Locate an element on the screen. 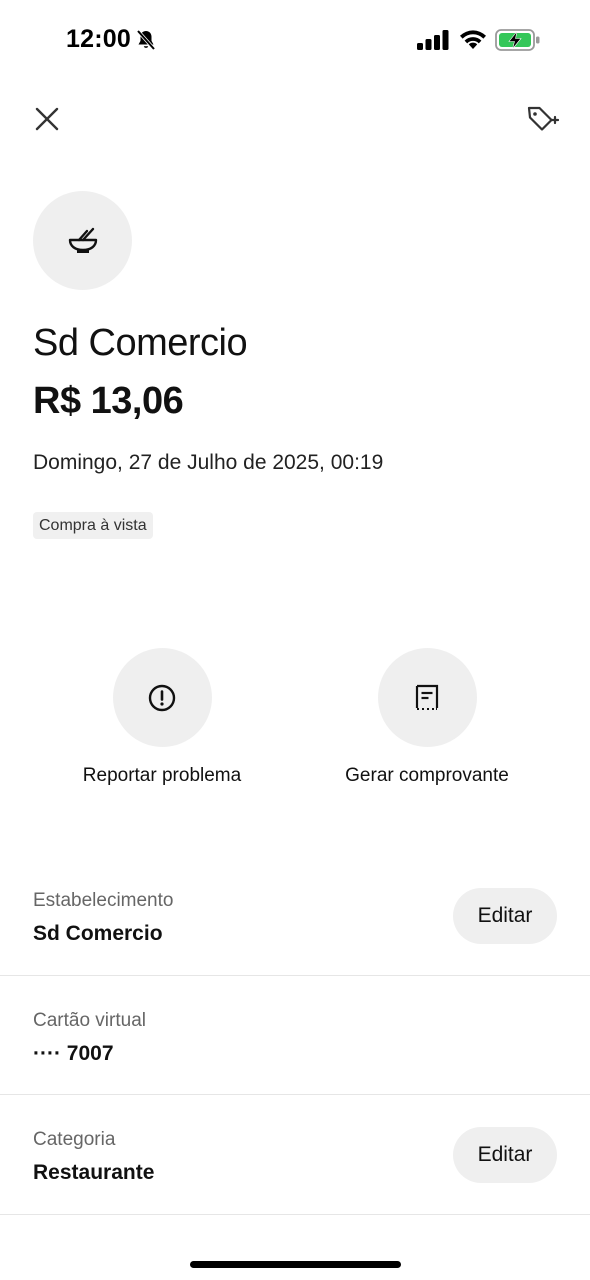 This screenshot has height=1280, width=590. receipt-icon is located at coordinates (427, 697).